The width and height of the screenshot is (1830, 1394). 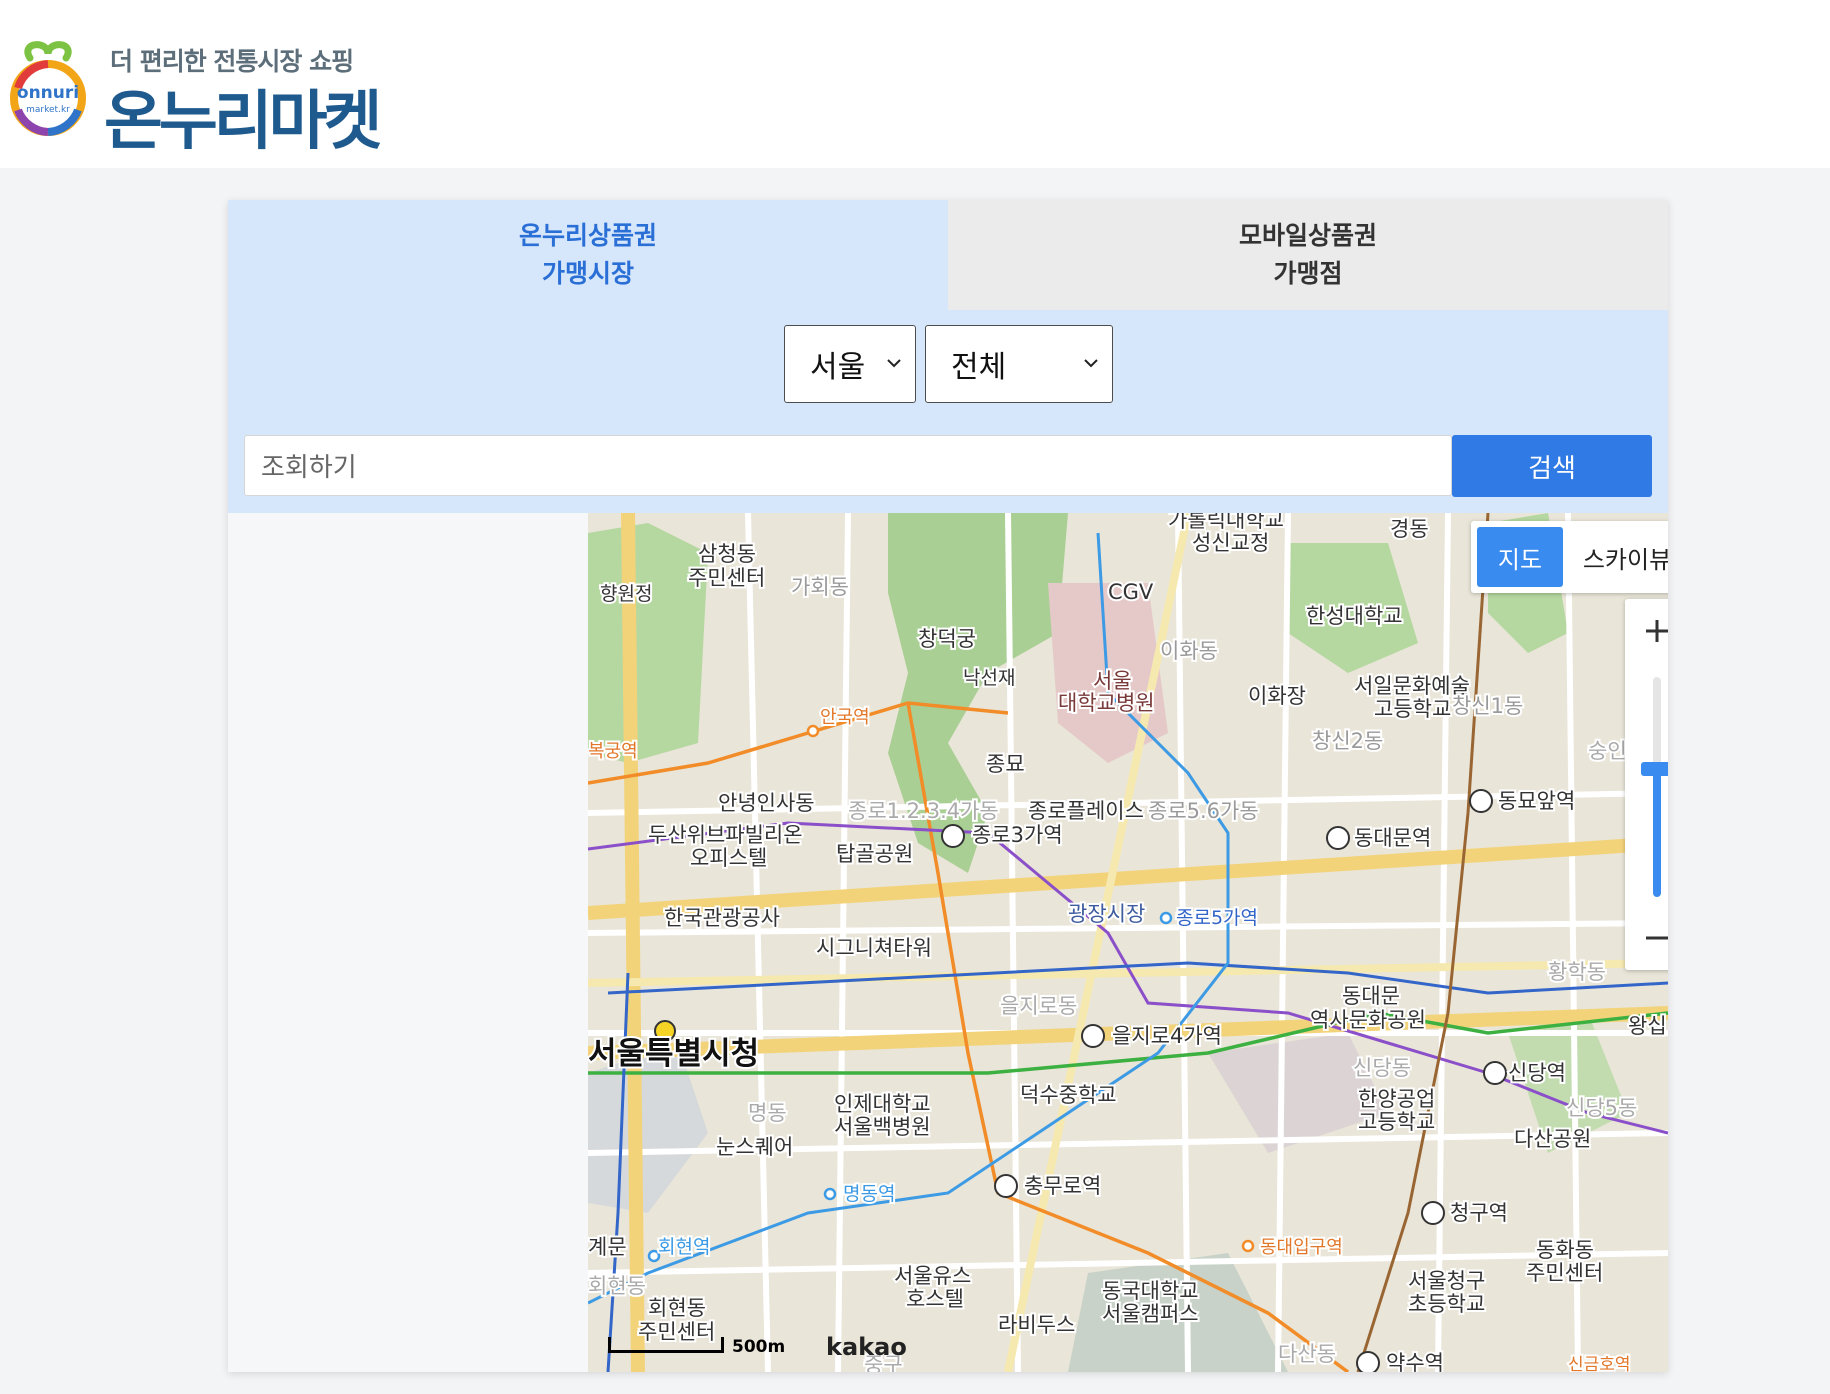 I want to click on svg-text: 동대입구역, so click(x=1301, y=1247).